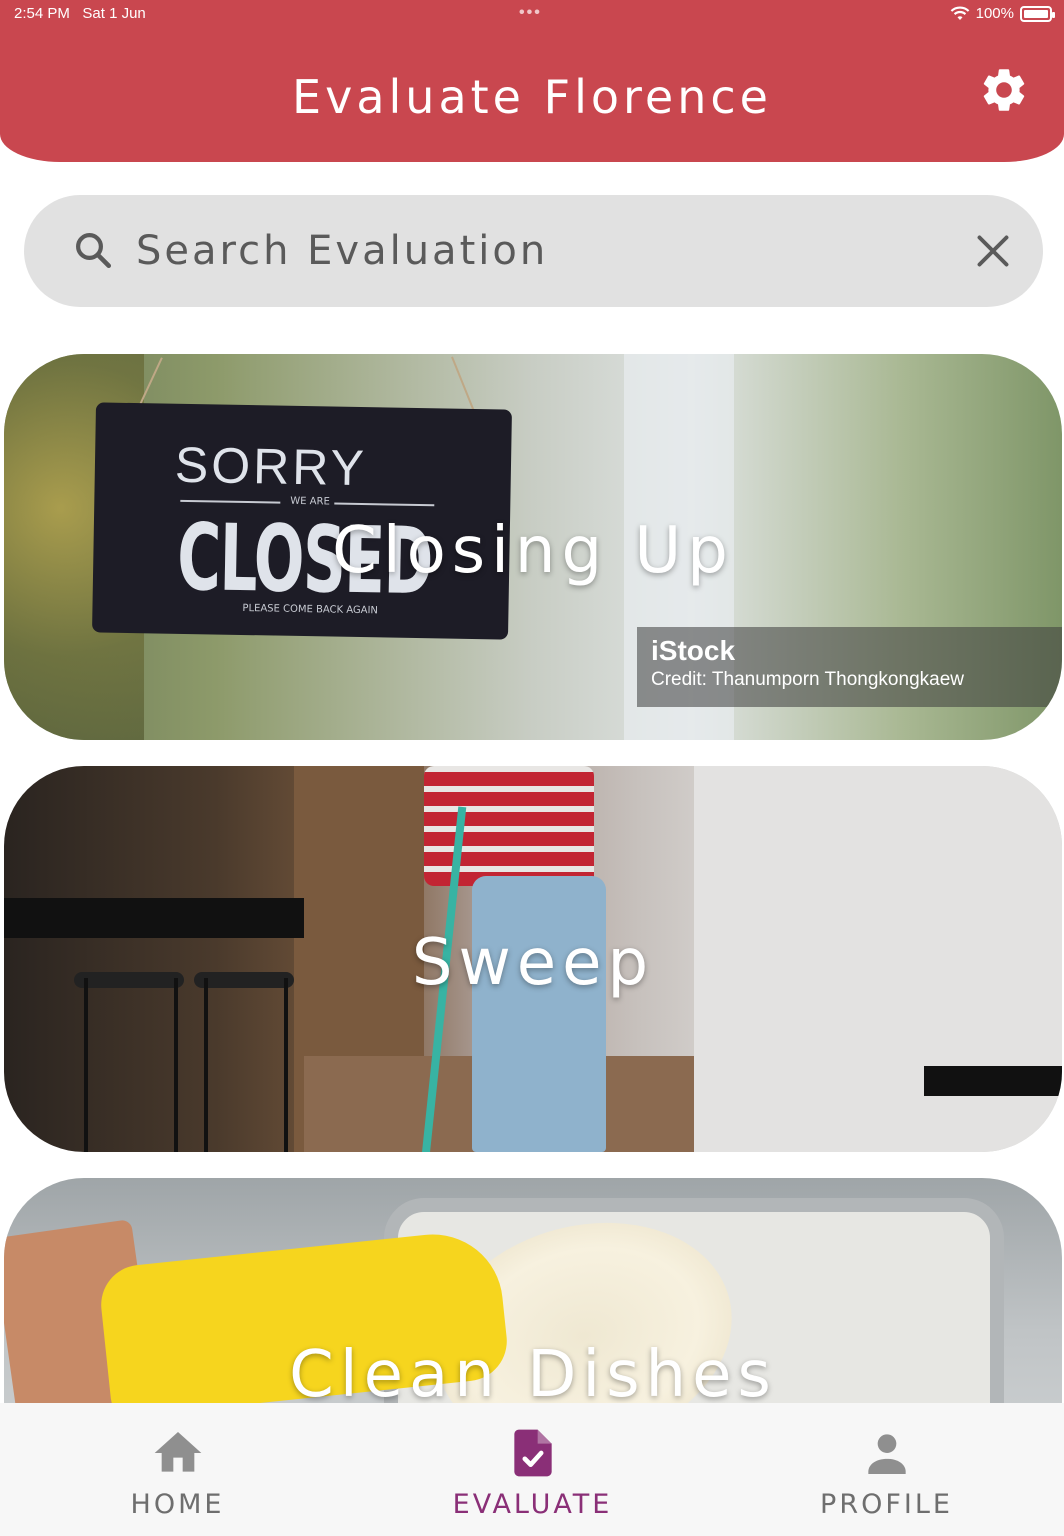  I want to click on battery-icon, so click(1037, 13).